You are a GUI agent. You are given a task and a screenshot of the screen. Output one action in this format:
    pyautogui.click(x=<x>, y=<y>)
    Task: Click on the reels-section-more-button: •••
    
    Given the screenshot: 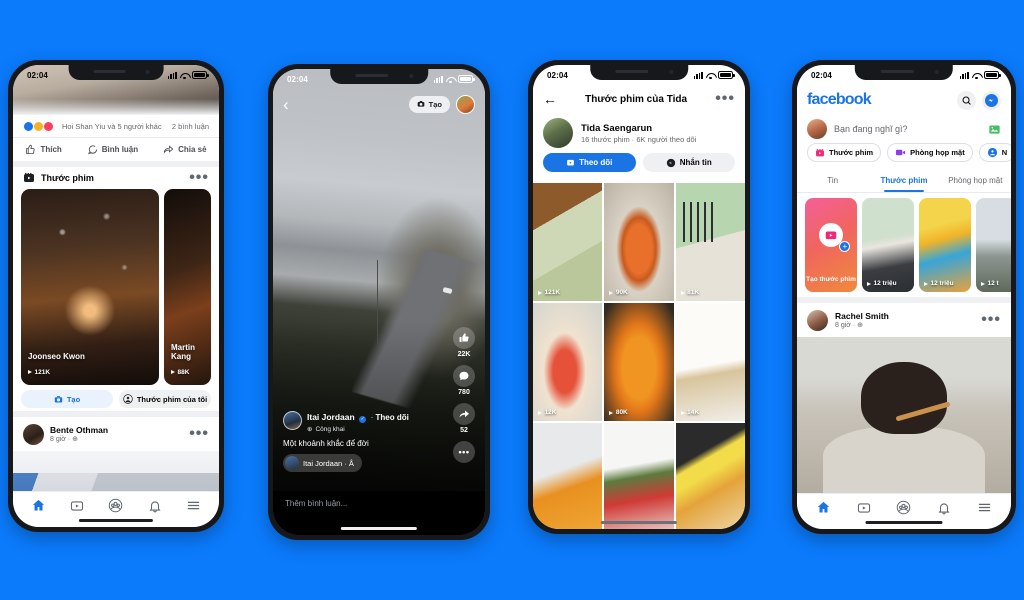 What is the action you would take?
    pyautogui.click(x=199, y=178)
    